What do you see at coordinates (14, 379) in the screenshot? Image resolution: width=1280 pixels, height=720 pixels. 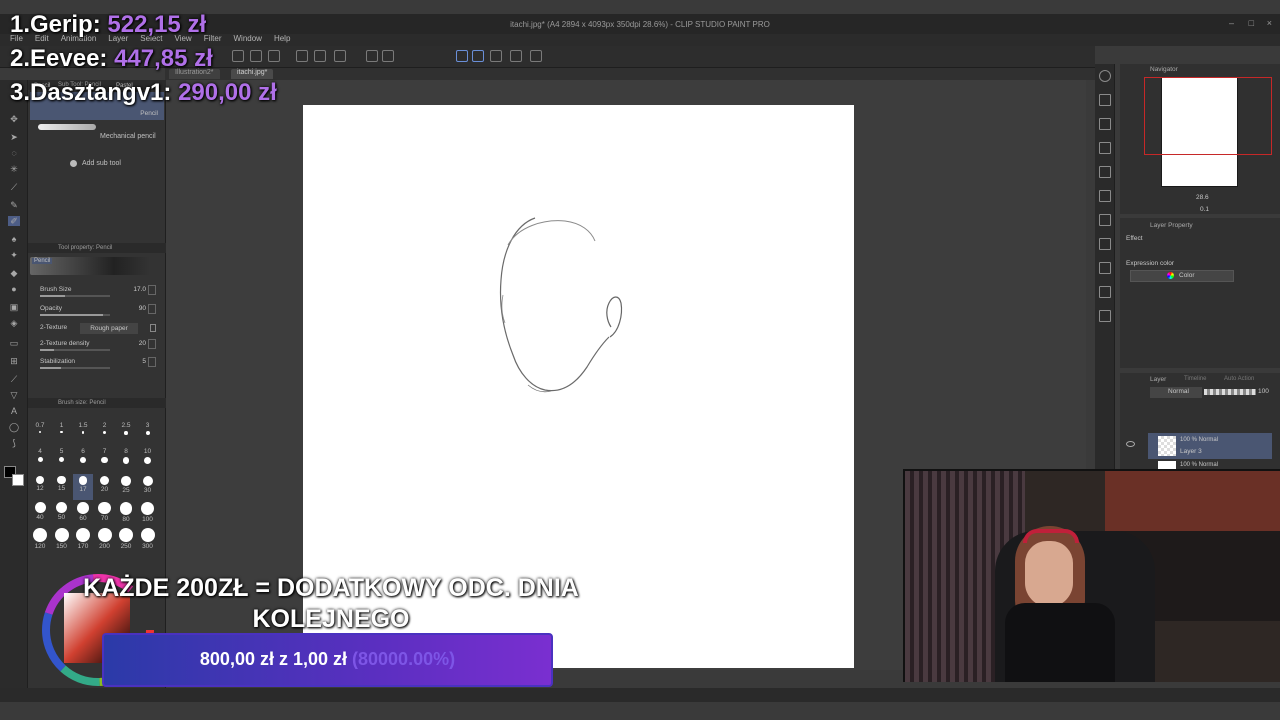 I see `ruler-tool-icon: ⟋` at bounding box center [14, 379].